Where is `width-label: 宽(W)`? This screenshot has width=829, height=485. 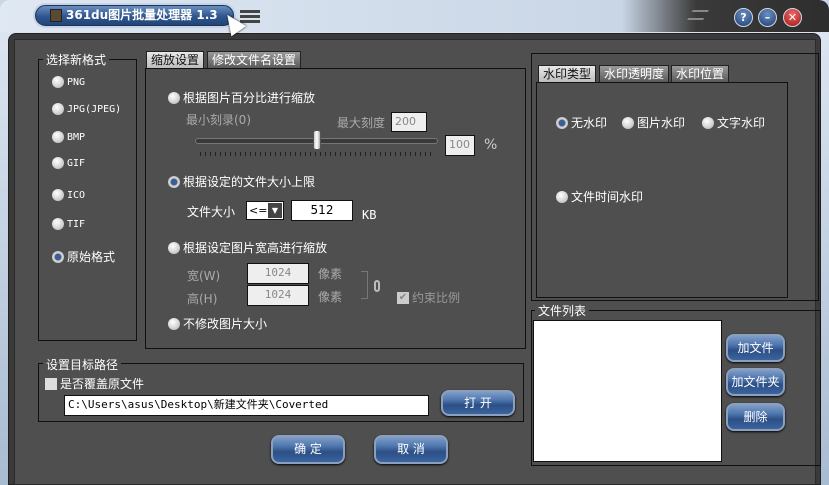 width-label: 宽(W) is located at coordinates (204, 276).